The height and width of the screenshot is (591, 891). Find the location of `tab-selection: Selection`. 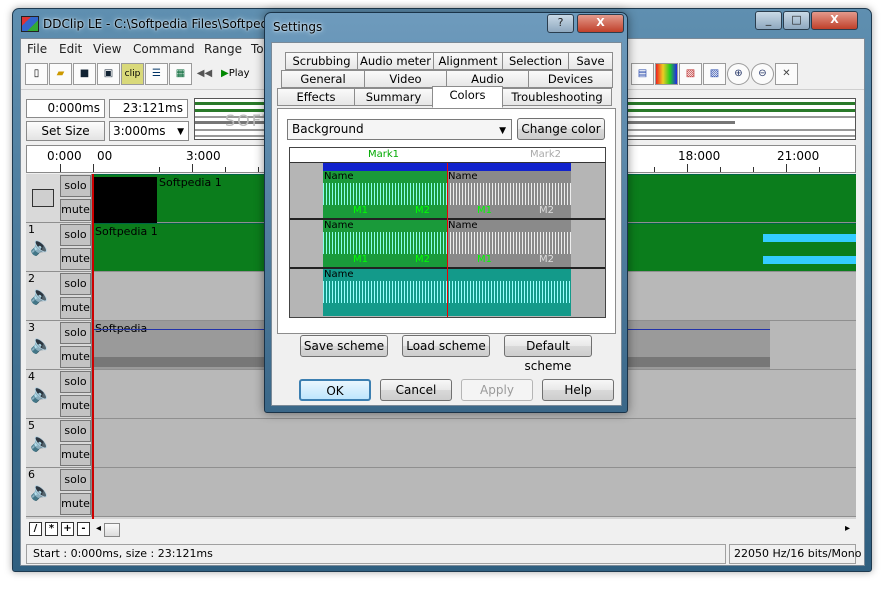

tab-selection: Selection is located at coordinates (535, 61).